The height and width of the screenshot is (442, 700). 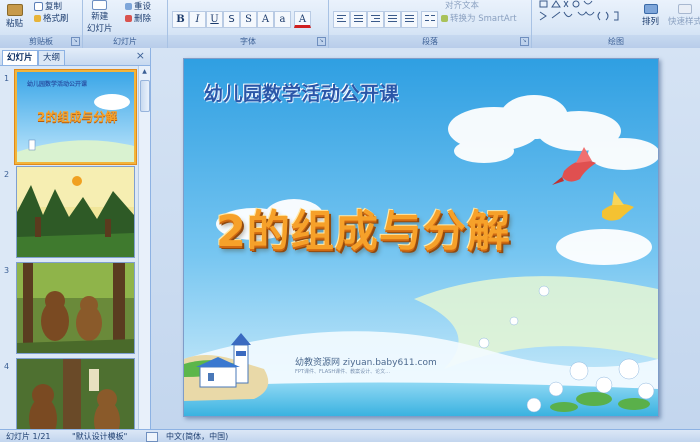 I want to click on status-bar: 幻灯片 1/21 "默认设计模板" 中文(简体，中国), so click(x=350, y=435).